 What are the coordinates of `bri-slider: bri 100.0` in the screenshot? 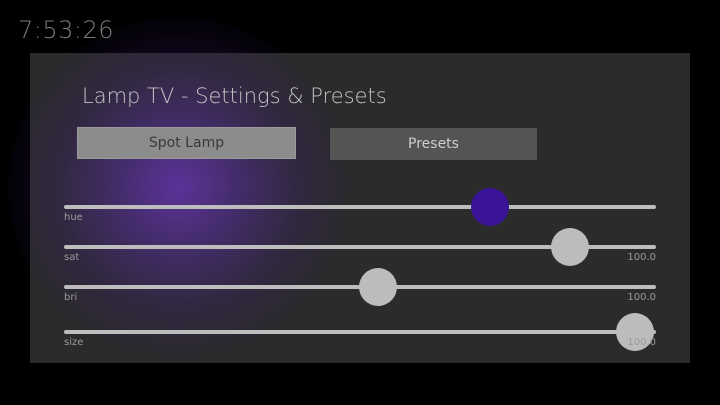 It's located at (360, 297).